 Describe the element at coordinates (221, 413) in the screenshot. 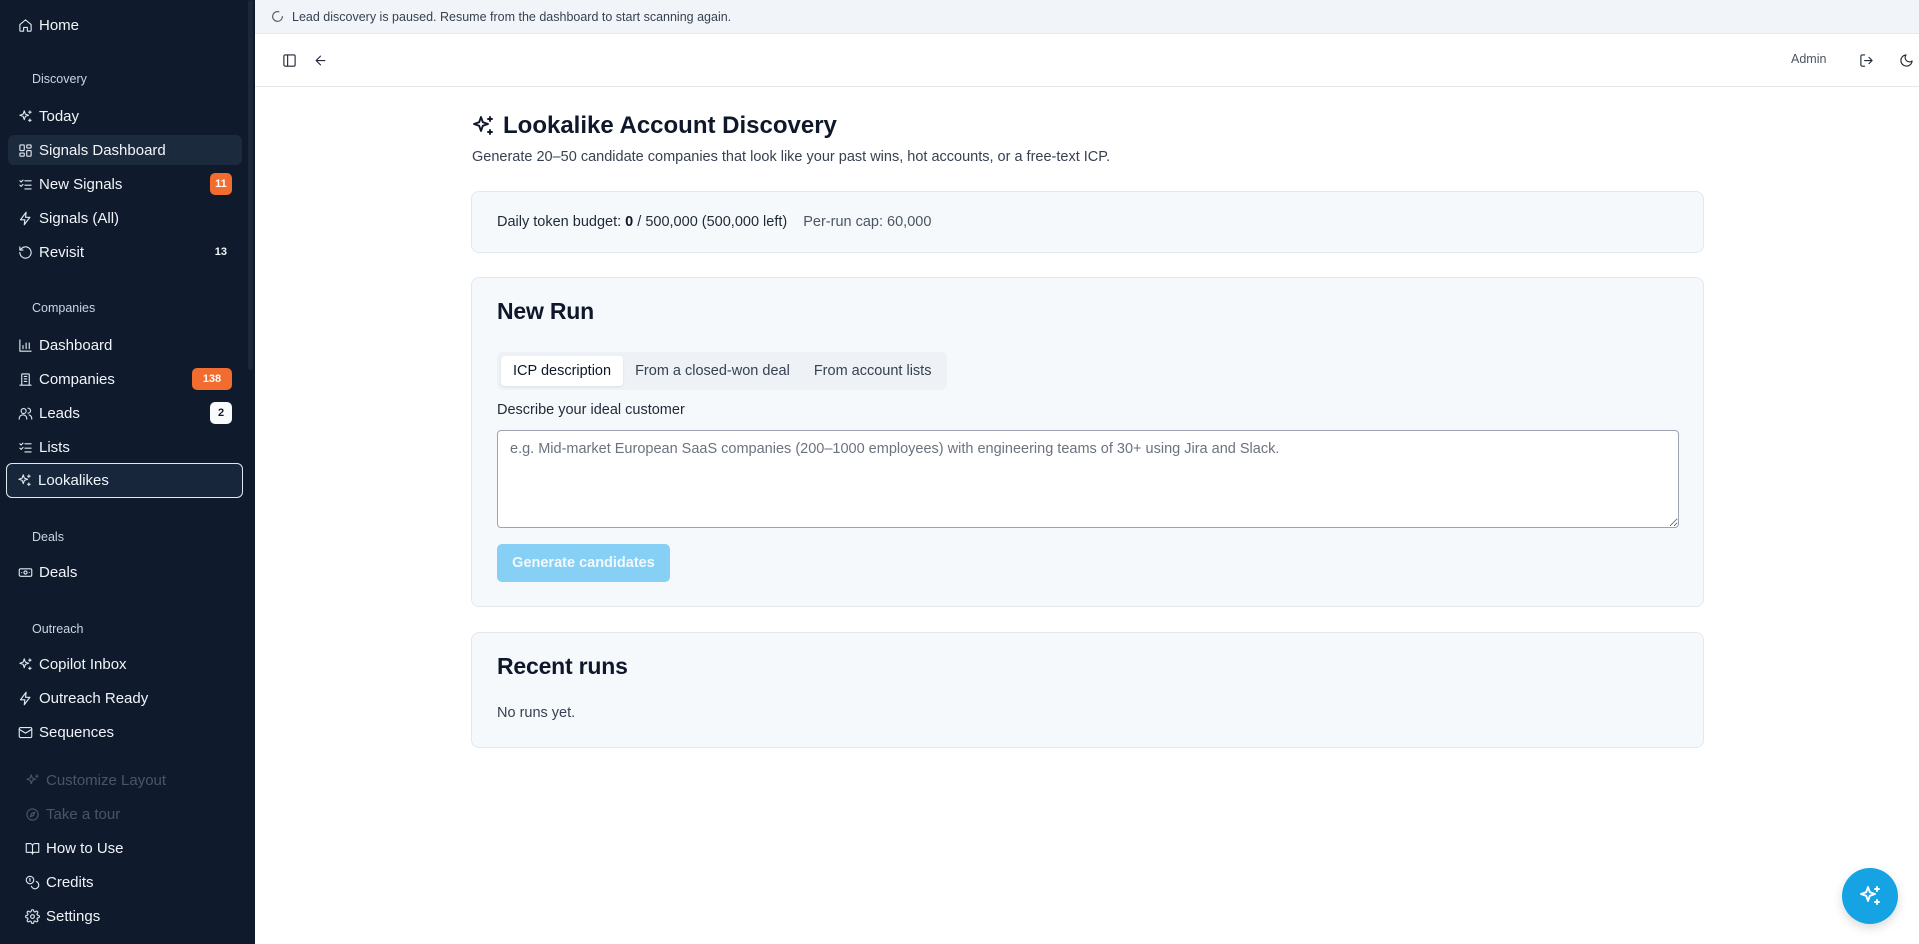

I see `count-badge: 2` at that location.